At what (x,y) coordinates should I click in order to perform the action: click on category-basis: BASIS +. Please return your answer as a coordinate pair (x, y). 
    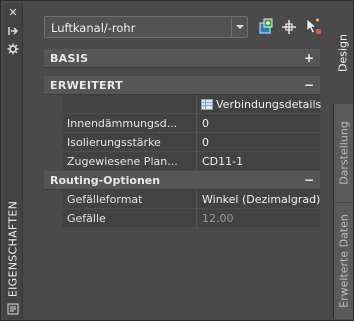
    Looking at the image, I should click on (182, 58).